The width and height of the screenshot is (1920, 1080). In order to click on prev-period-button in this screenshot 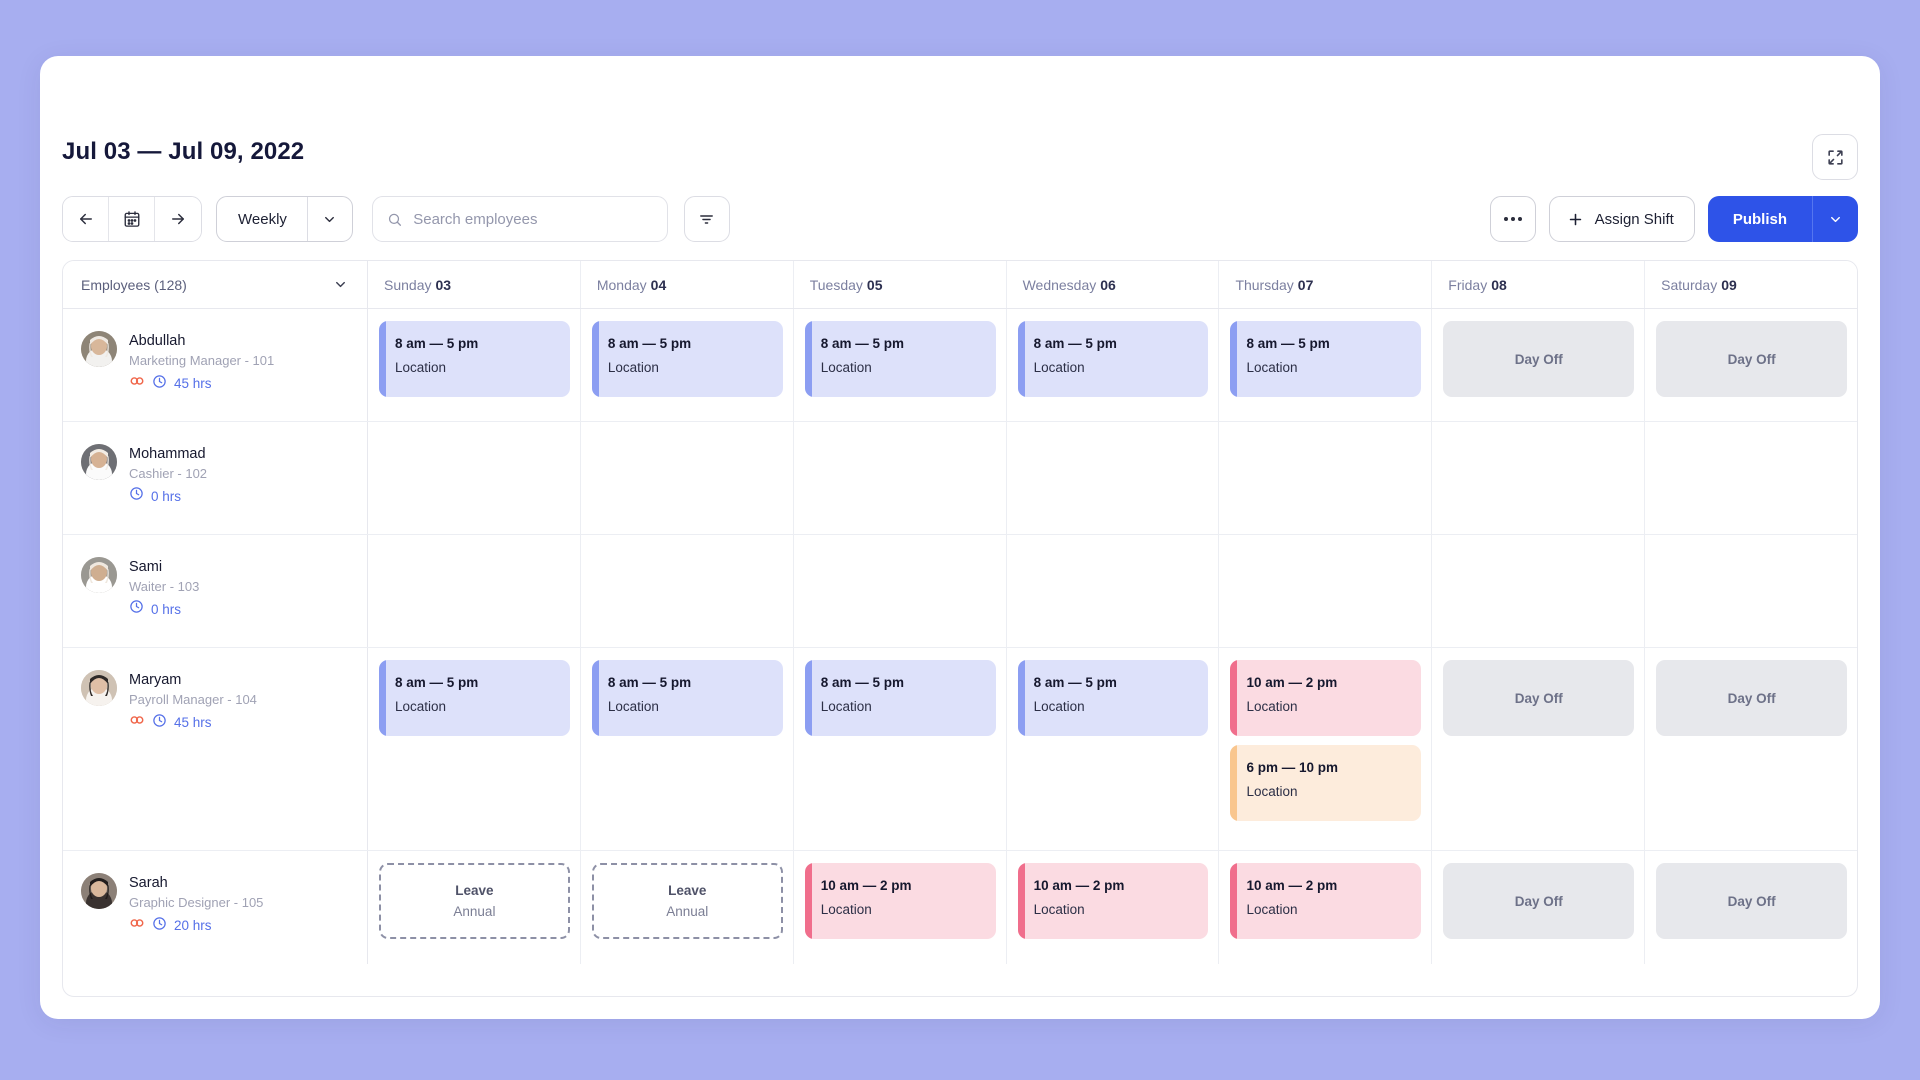, I will do `click(86, 219)`.